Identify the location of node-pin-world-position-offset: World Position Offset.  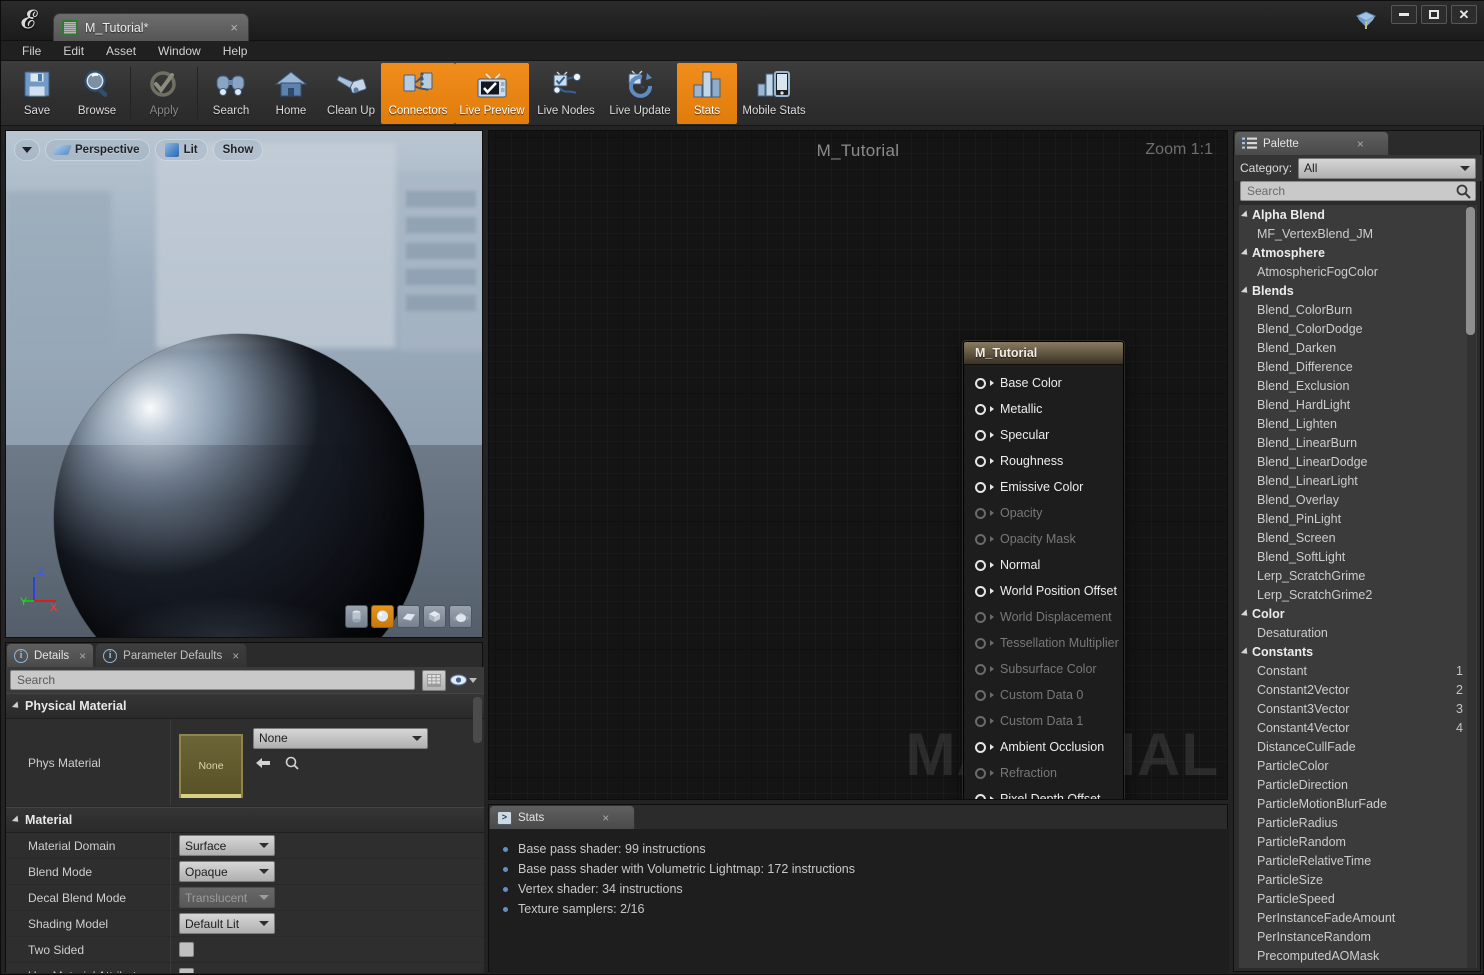
(1043, 591).